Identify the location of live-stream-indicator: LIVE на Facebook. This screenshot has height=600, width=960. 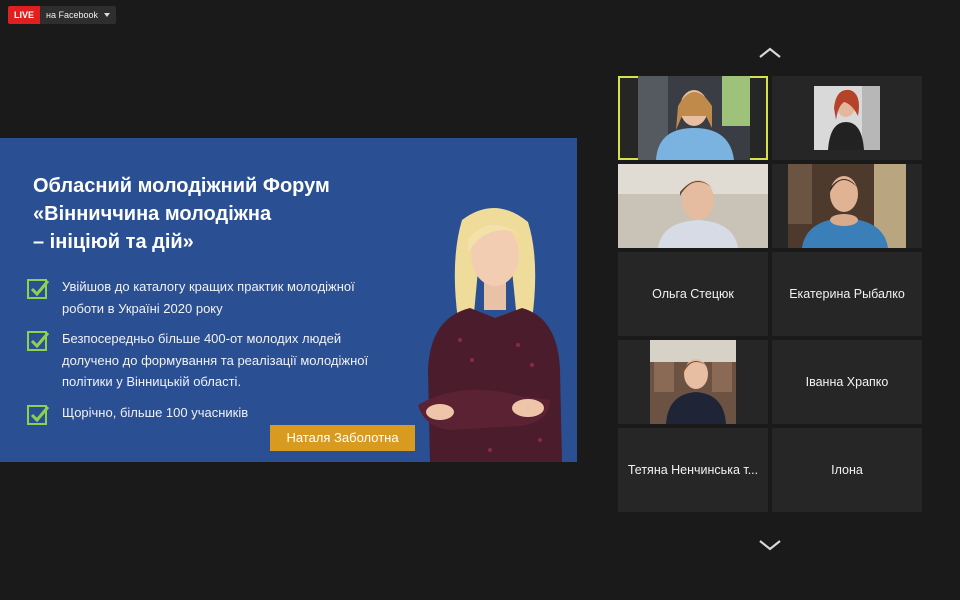
(62, 15).